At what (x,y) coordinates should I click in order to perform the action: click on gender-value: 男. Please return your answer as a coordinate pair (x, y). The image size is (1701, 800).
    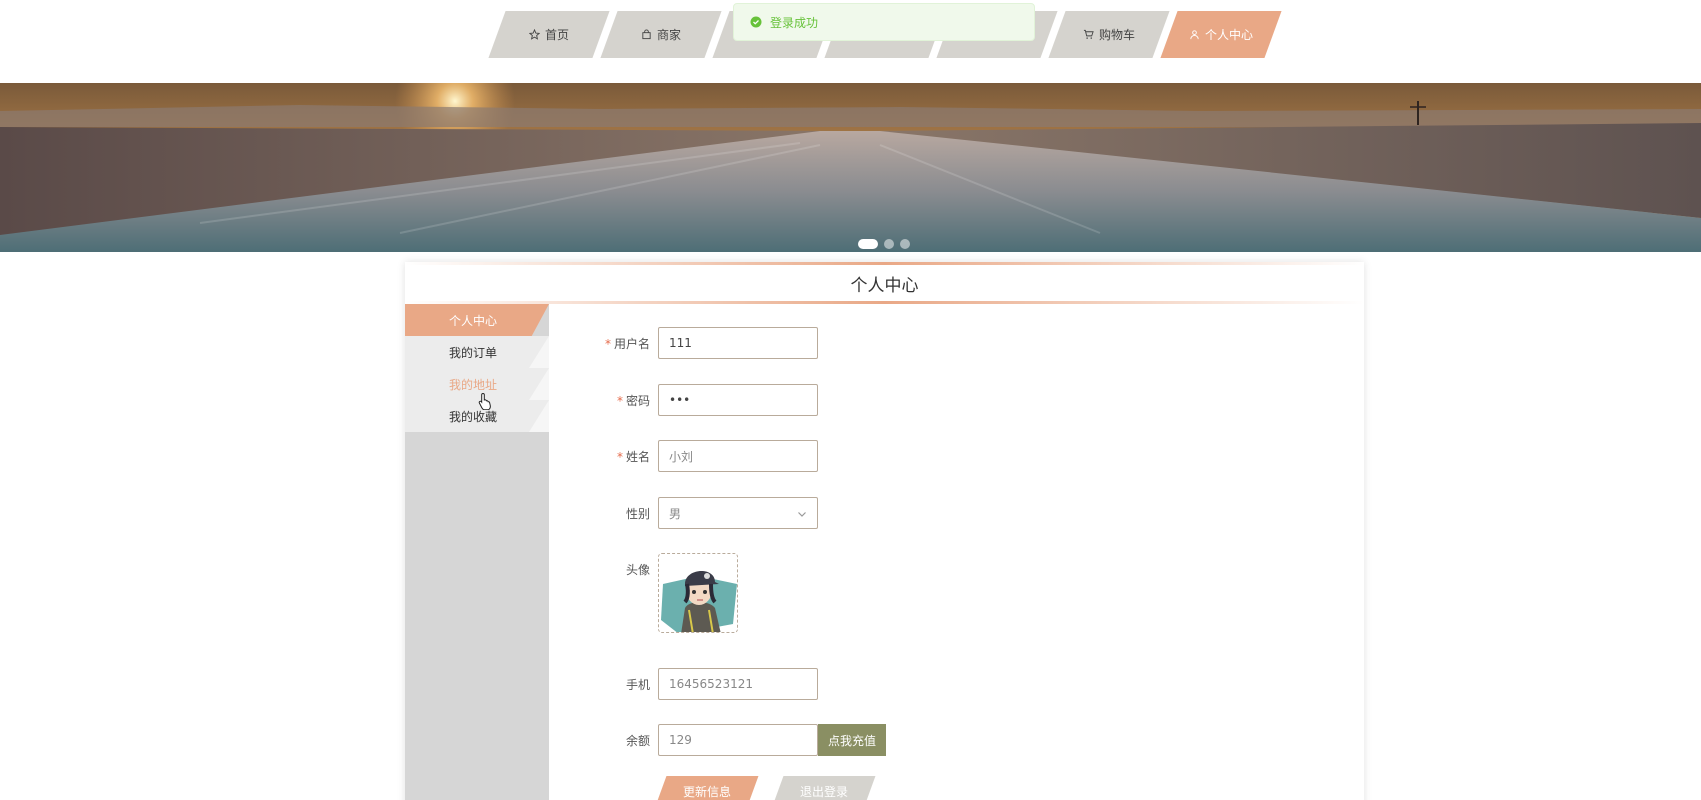
    Looking at the image, I should click on (675, 513).